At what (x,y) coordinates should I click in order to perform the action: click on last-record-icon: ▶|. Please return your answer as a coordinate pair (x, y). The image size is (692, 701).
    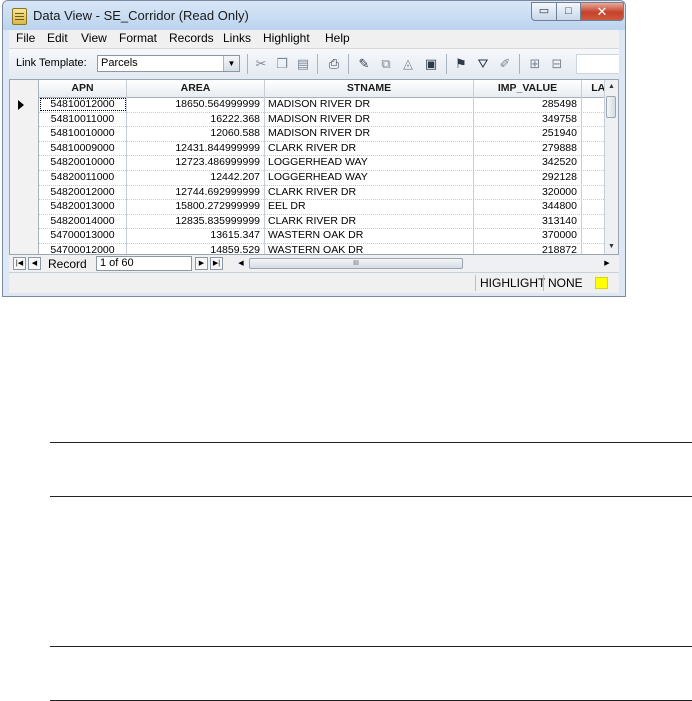
    Looking at the image, I should click on (216, 263).